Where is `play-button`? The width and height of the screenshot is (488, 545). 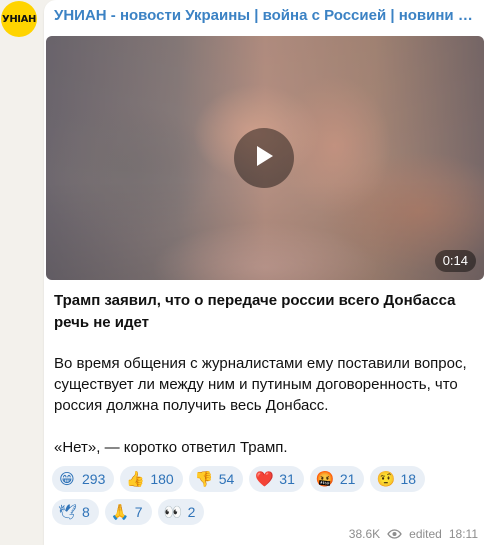 play-button is located at coordinates (264, 158).